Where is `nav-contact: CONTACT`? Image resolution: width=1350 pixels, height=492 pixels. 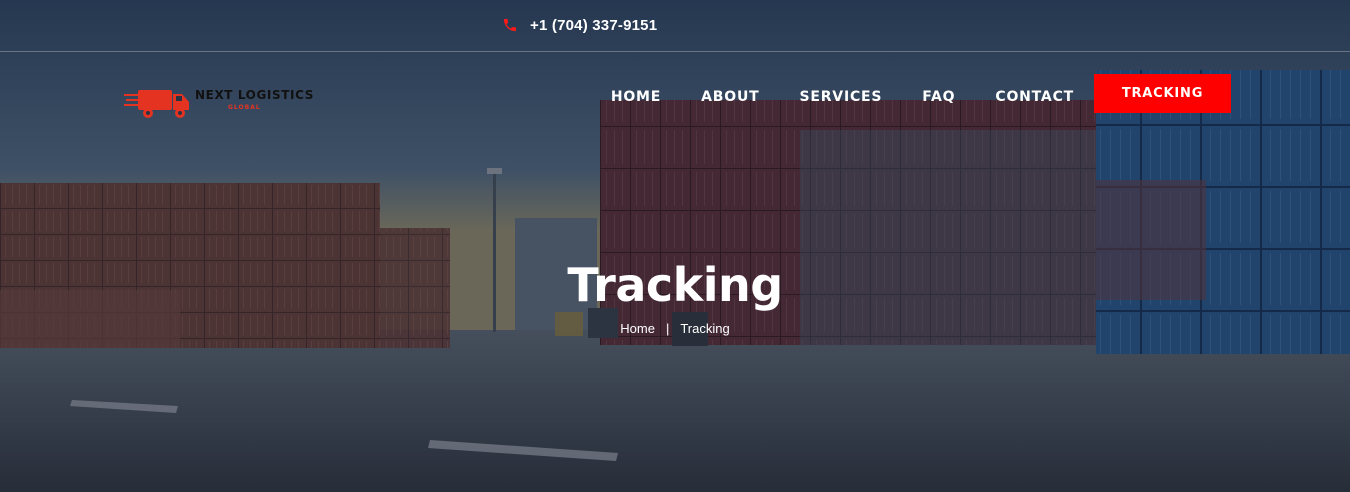 nav-contact: CONTACT is located at coordinates (1034, 97).